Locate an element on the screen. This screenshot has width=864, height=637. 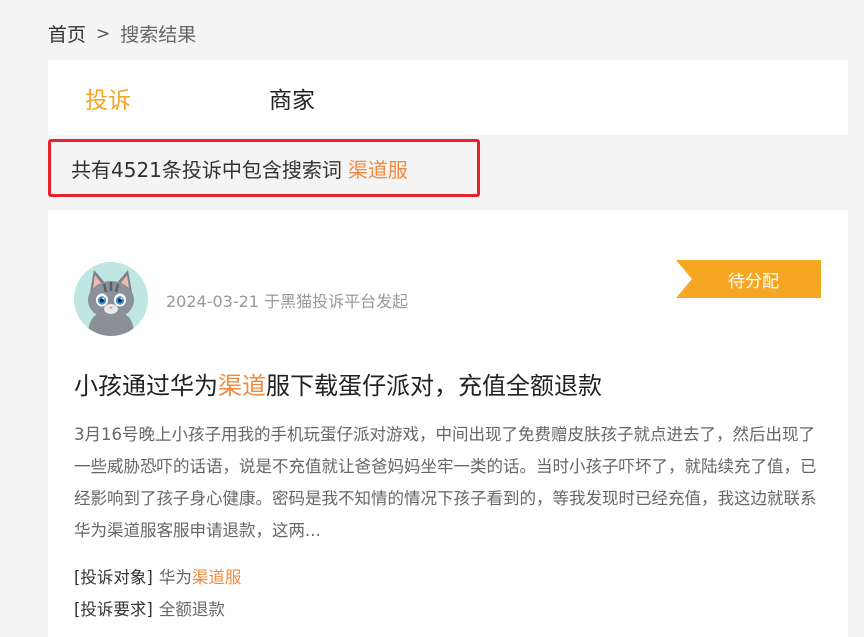
title-part: 小孩通过华为 is located at coordinates (146, 386).